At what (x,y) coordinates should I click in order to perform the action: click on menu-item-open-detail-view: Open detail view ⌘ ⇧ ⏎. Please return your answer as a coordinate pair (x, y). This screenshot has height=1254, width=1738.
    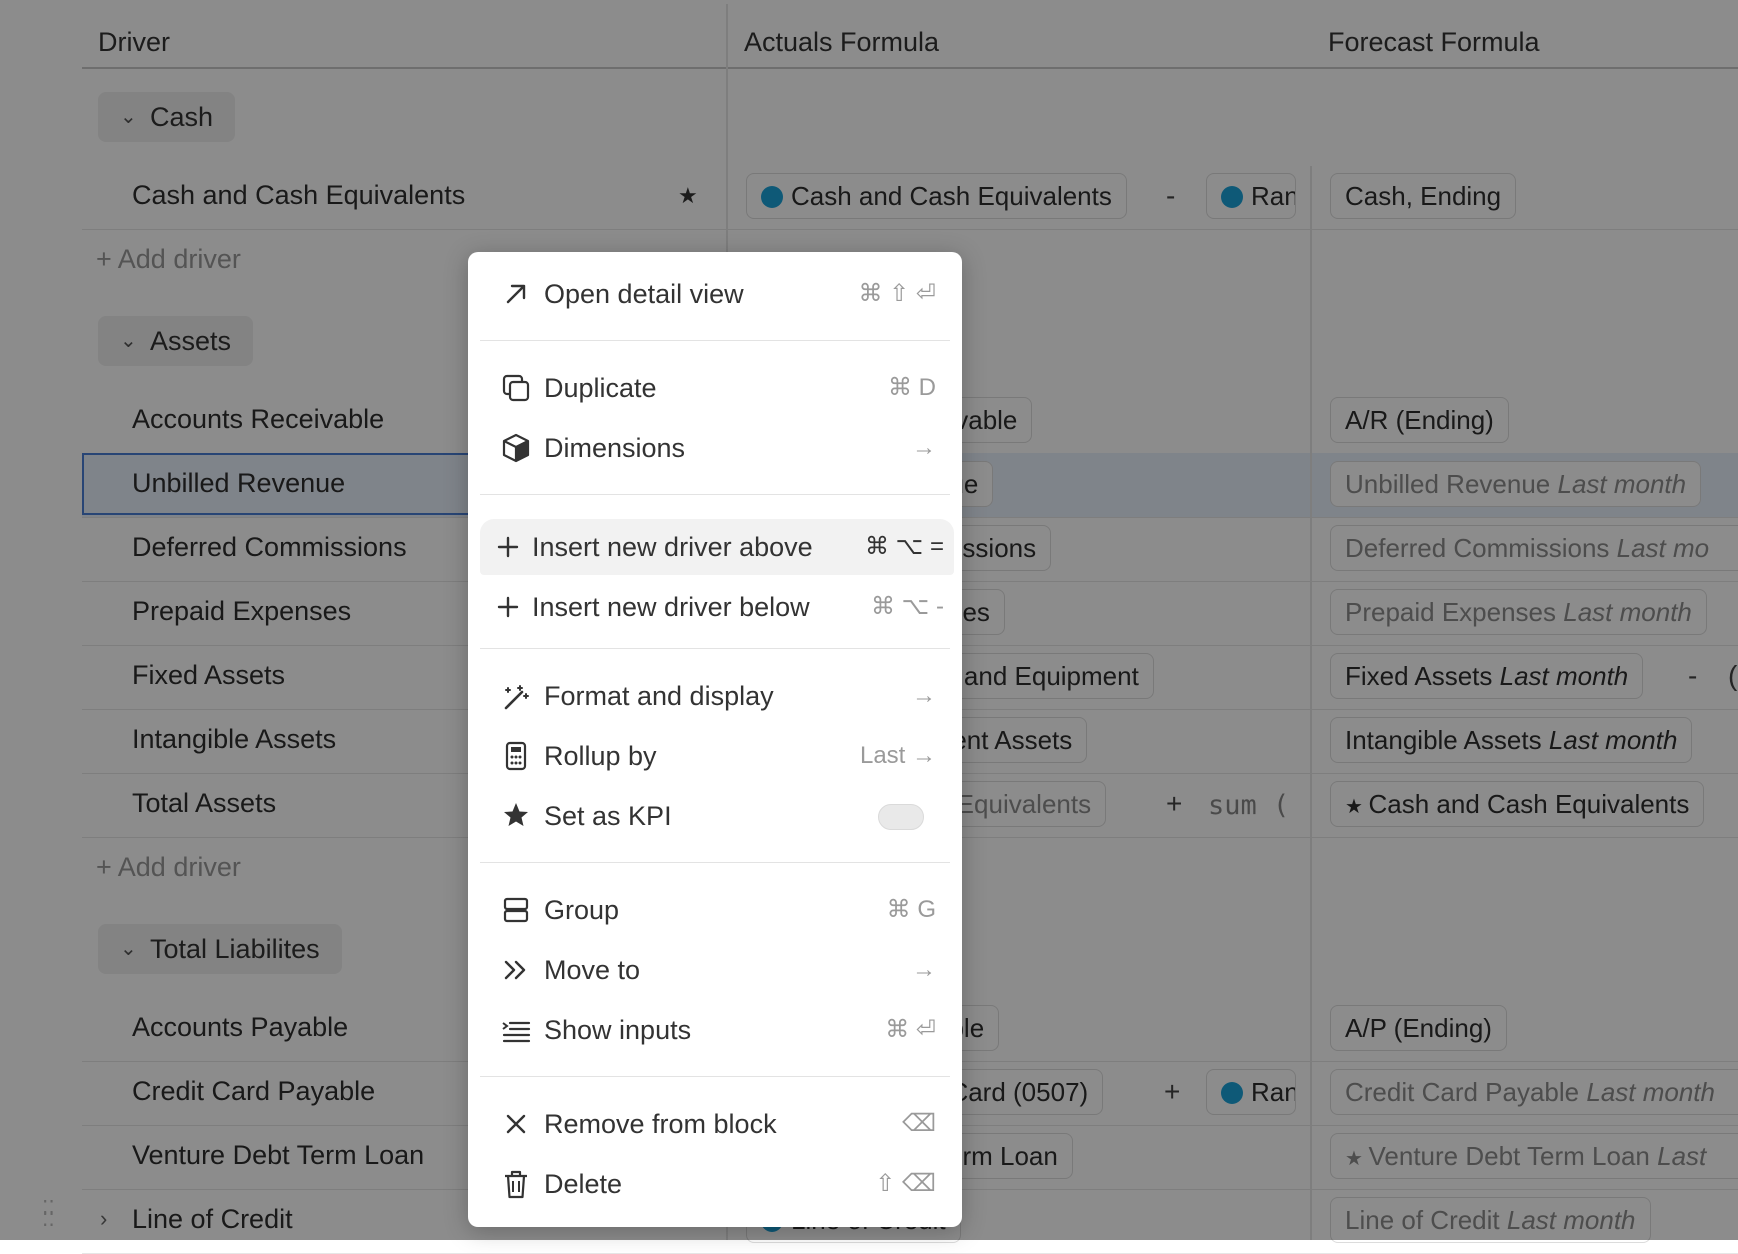
    Looking at the image, I should click on (715, 294).